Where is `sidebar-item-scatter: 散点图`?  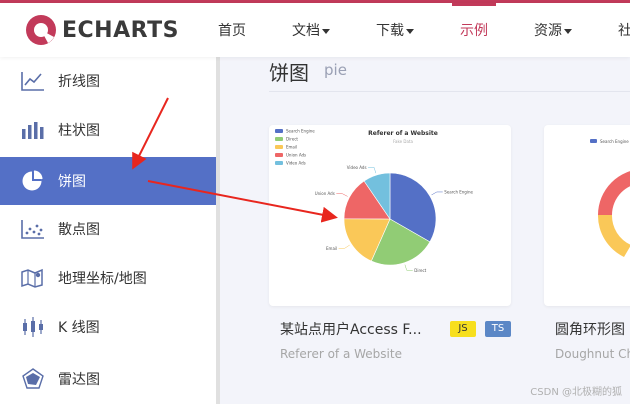 sidebar-item-scatter: 散点图 is located at coordinates (108, 229).